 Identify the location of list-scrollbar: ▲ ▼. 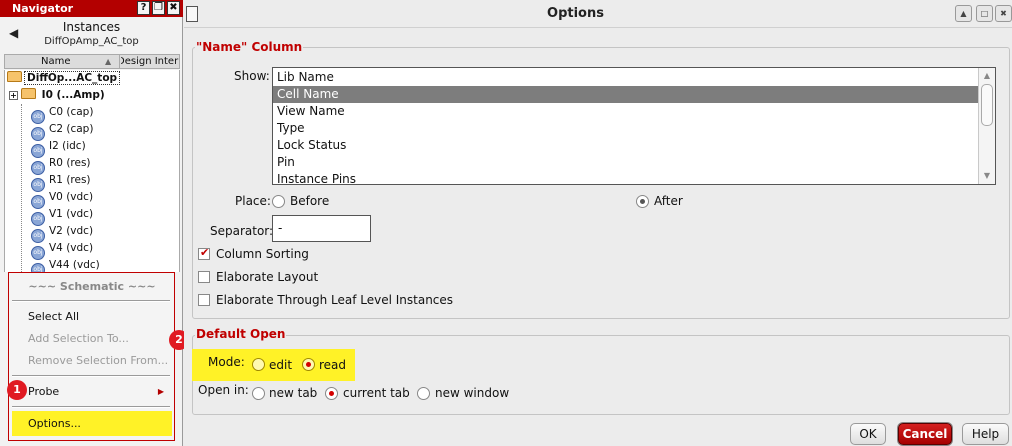
(986, 126).